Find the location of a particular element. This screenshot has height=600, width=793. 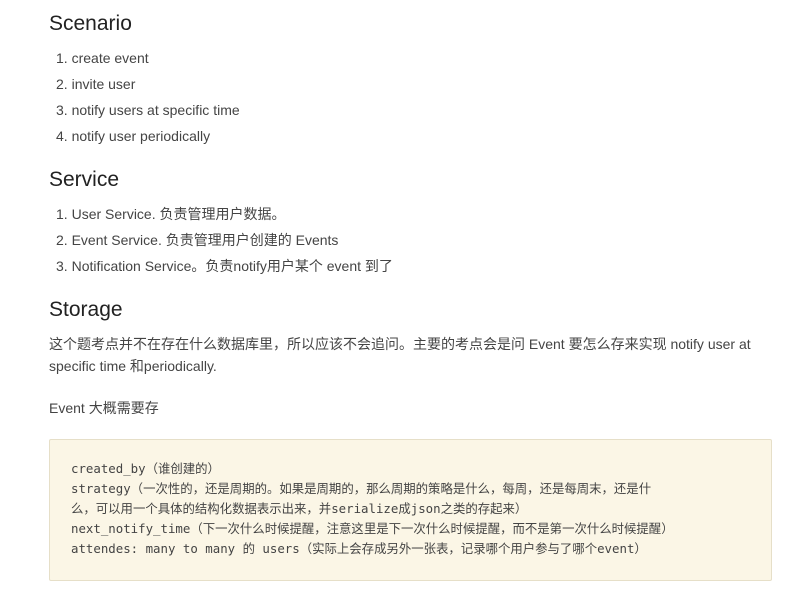

list-item: 3. notify users at specific time is located at coordinates (148, 110).